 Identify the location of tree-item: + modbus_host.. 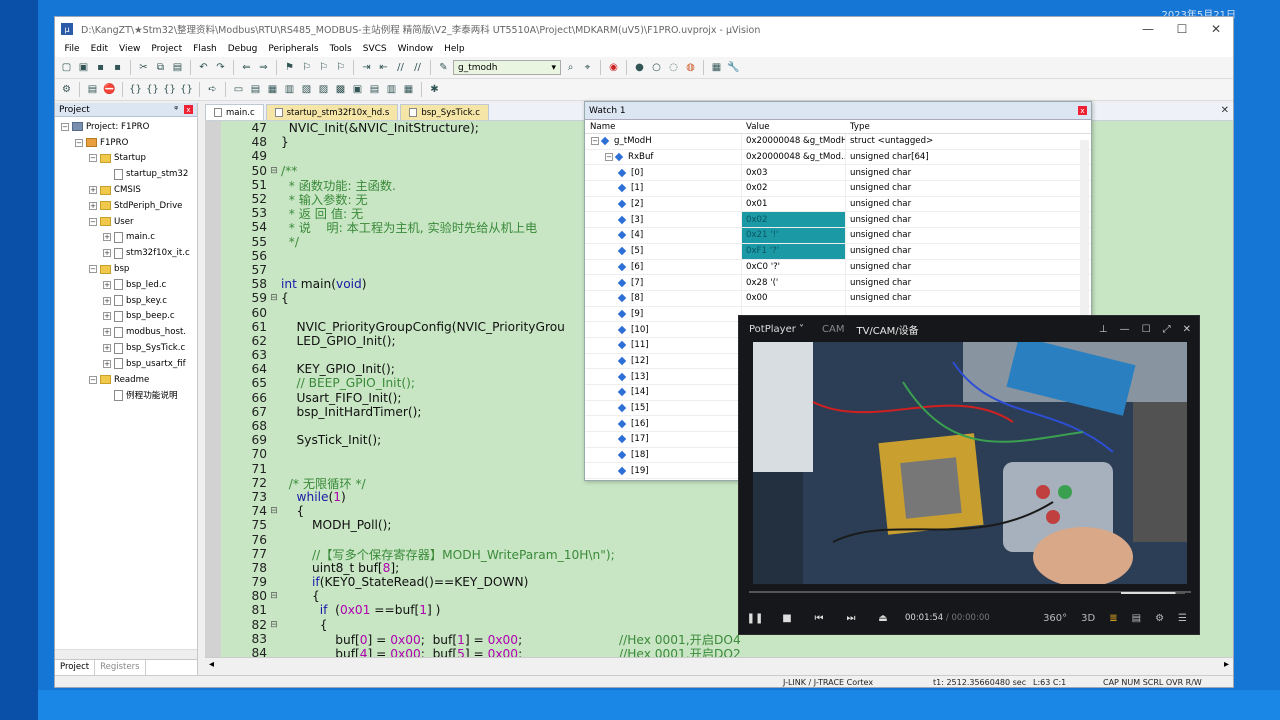
(126, 332).